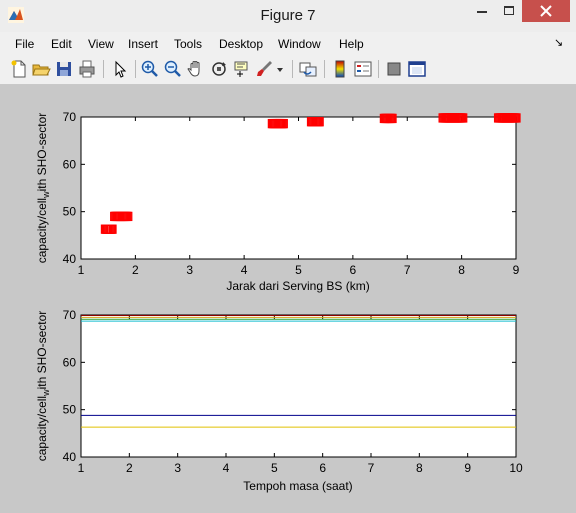 This screenshot has width=576, height=513. I want to click on link-plot-icon, so click(308, 69).